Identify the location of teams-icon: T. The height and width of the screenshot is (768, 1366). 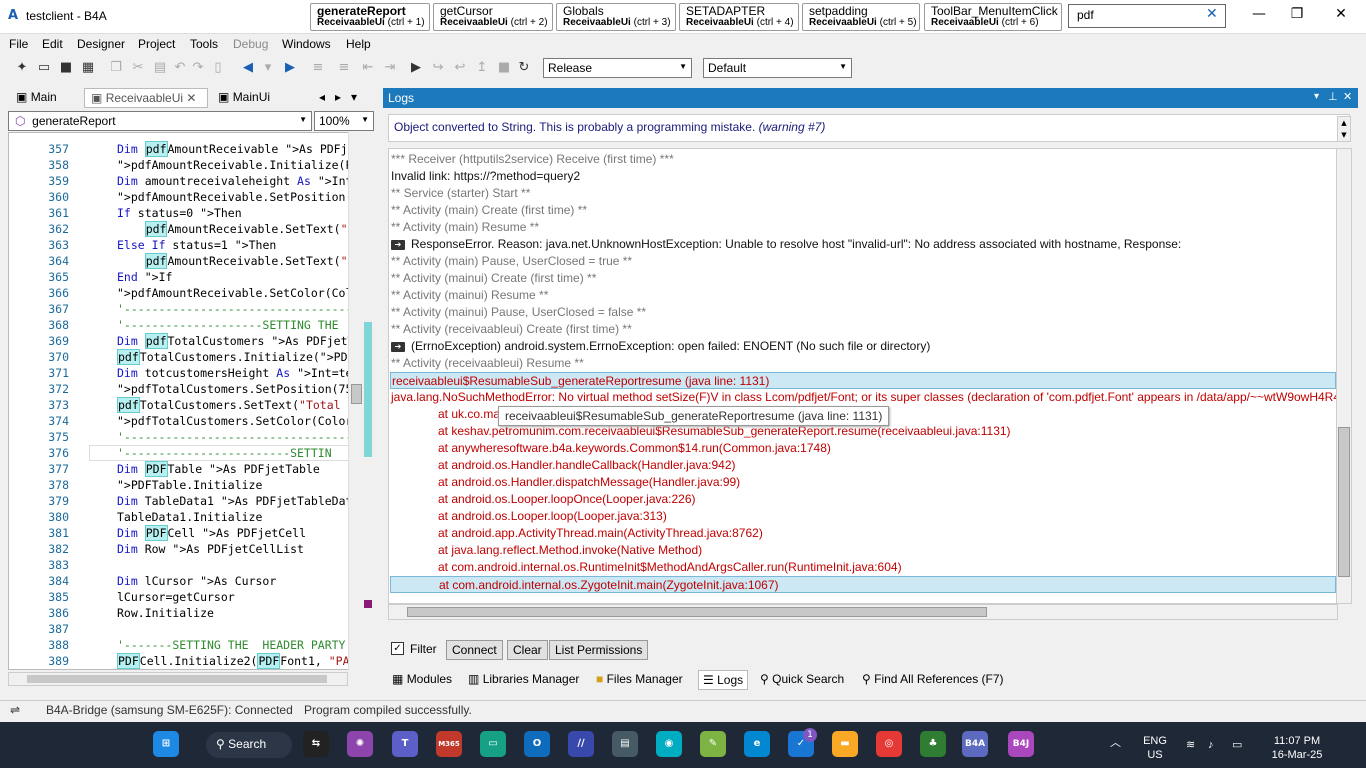
(405, 744).